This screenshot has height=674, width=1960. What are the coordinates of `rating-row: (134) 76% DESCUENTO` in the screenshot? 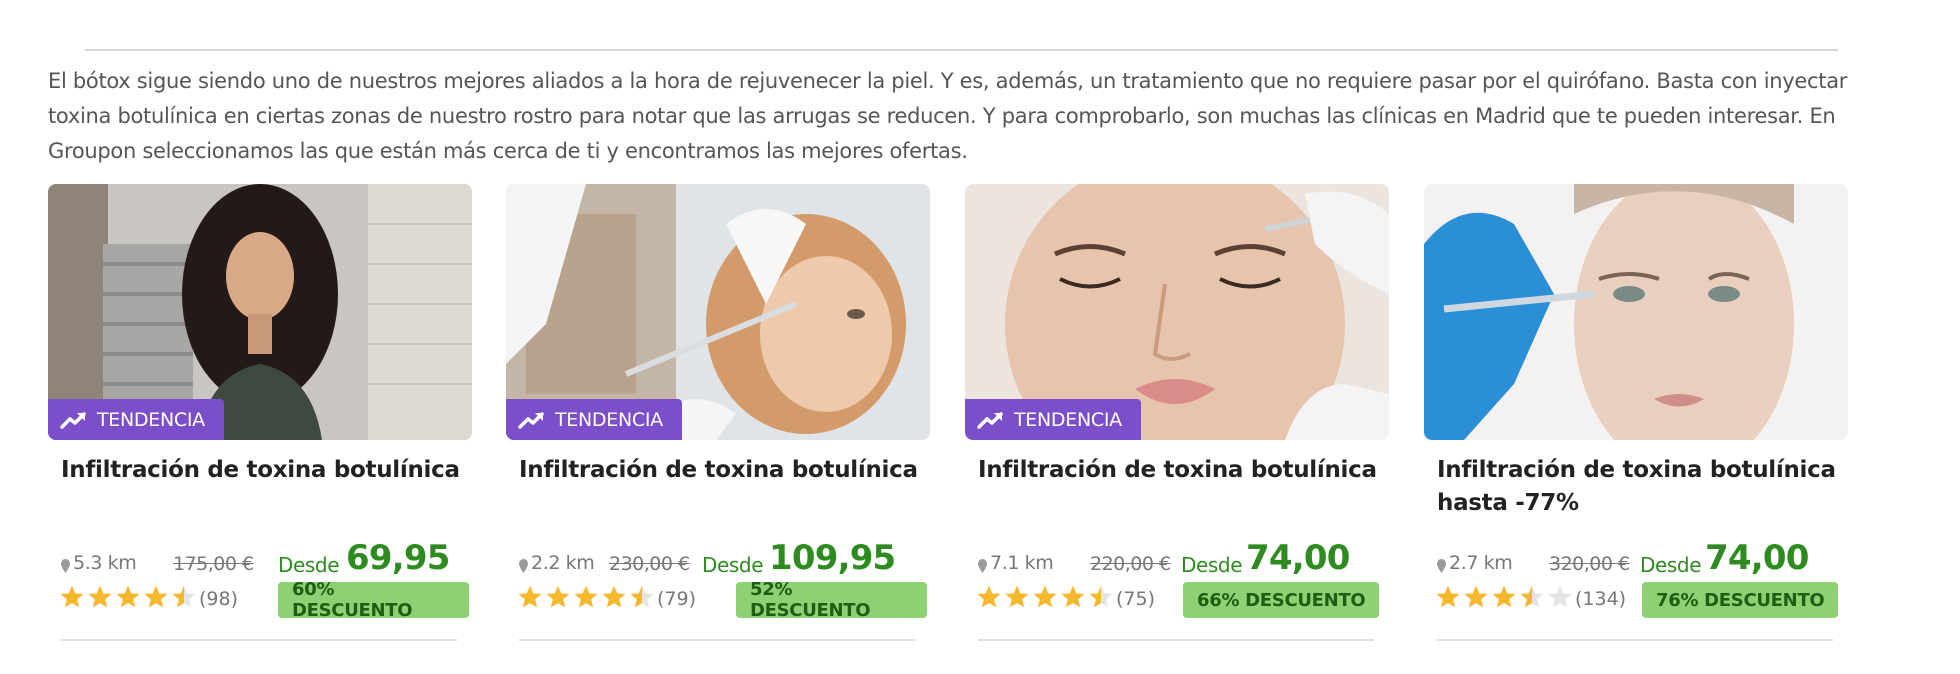 It's located at (1640, 600).